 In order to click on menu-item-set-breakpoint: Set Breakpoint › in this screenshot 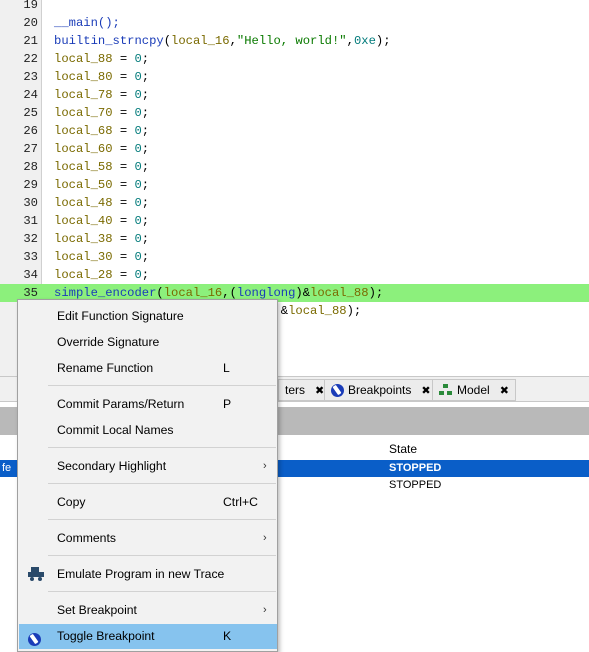, I will do `click(148, 610)`.